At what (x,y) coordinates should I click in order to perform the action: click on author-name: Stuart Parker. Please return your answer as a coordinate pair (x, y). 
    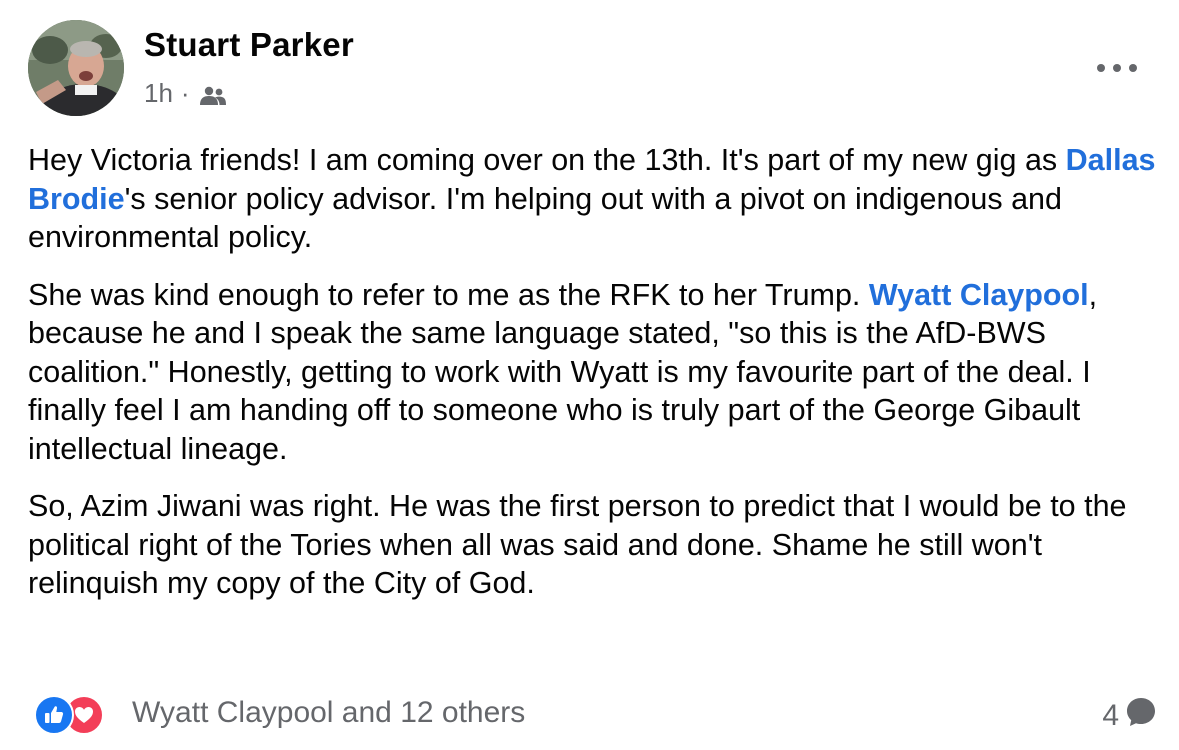
    Looking at the image, I should click on (249, 45).